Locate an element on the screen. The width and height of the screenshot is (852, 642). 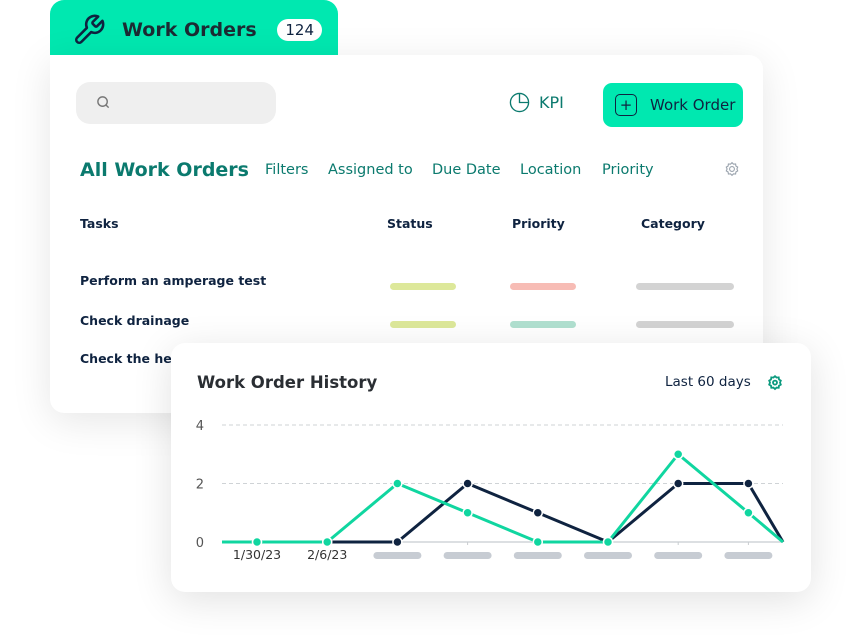
x-tick-label: 1/30/23 is located at coordinates (257, 554).